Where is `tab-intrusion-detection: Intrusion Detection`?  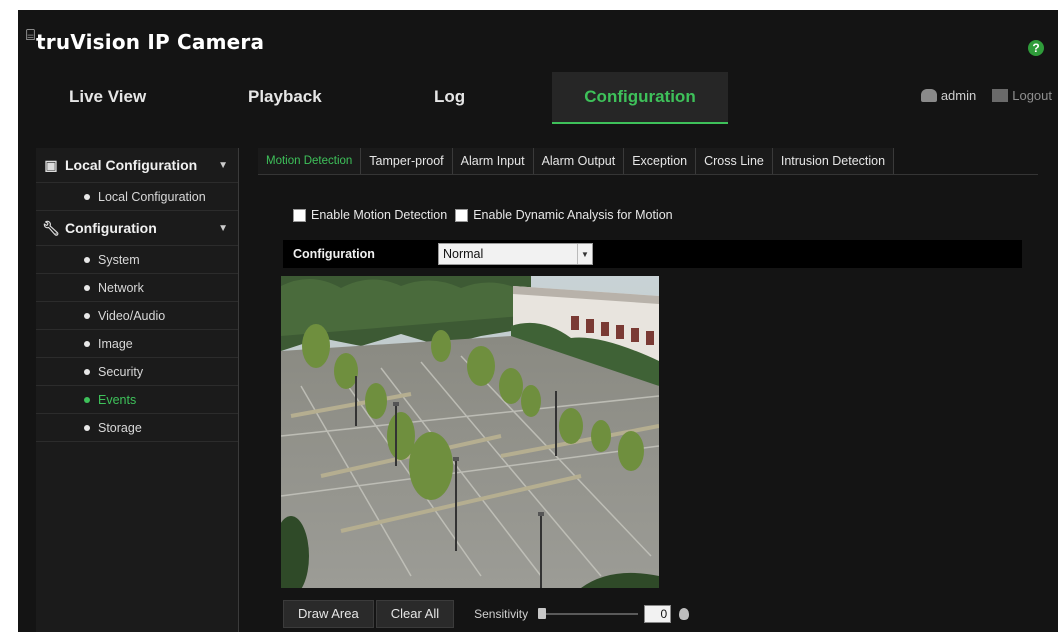 tab-intrusion-detection: Intrusion Detection is located at coordinates (833, 161).